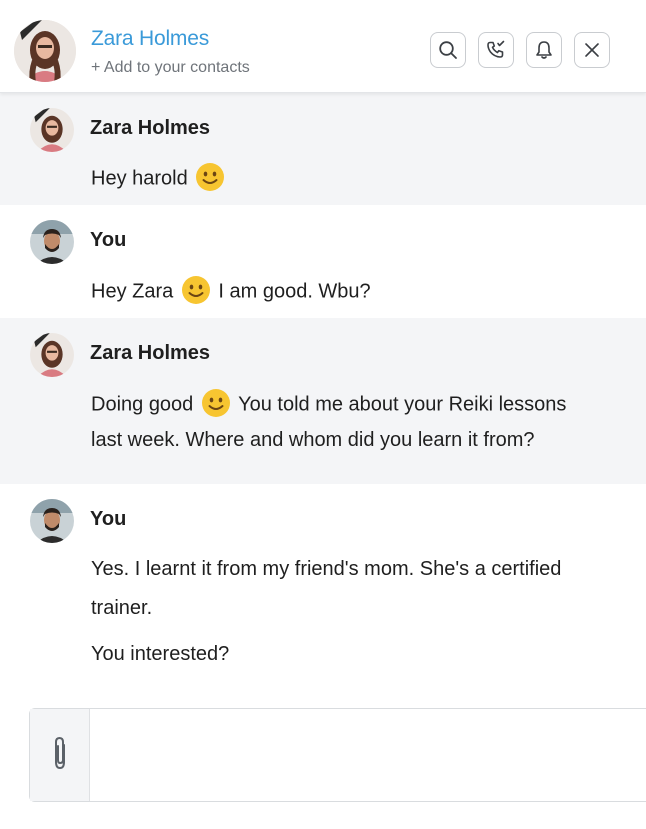 This screenshot has height=829, width=646. I want to click on paperclip-icon, so click(60, 755).